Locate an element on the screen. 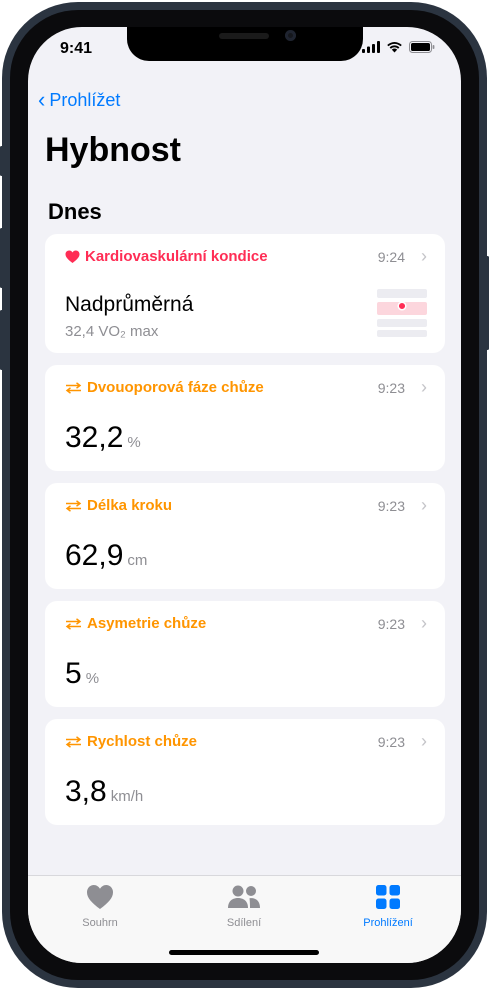  card-title: Délka kroku is located at coordinates (118, 505).